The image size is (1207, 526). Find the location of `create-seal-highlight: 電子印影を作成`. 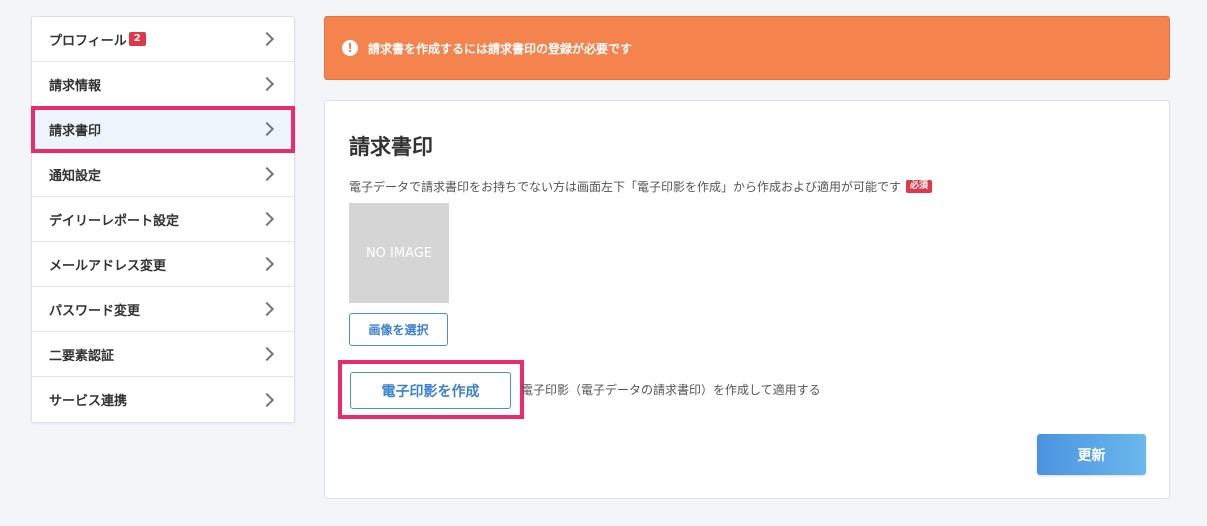

create-seal-highlight: 電子印影を作成 is located at coordinates (431, 389).